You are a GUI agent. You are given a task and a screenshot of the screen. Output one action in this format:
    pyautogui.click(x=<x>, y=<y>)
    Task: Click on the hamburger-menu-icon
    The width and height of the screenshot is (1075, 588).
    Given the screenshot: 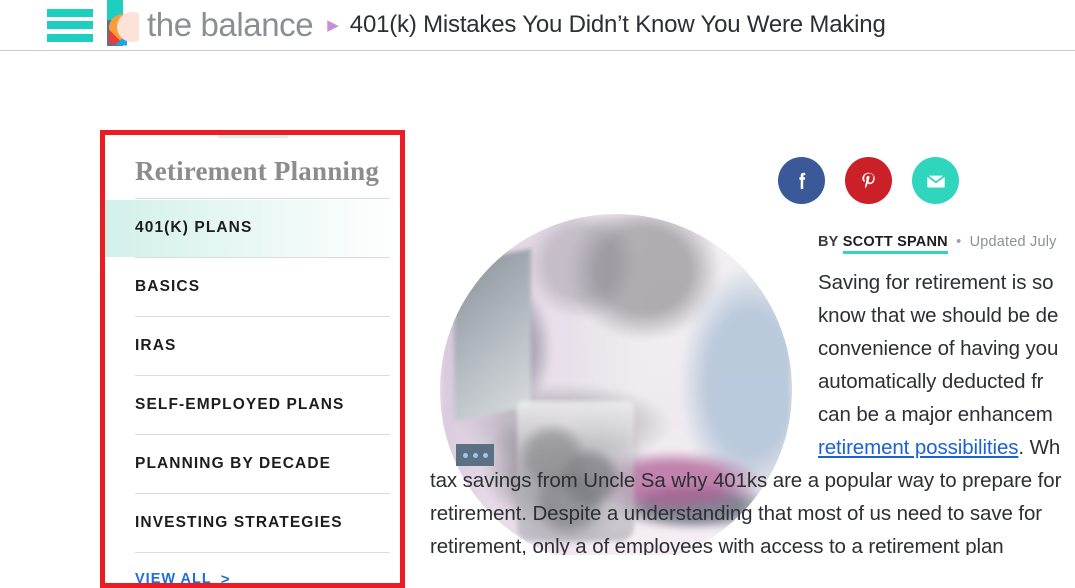 What is the action you would take?
    pyautogui.click(x=70, y=25)
    